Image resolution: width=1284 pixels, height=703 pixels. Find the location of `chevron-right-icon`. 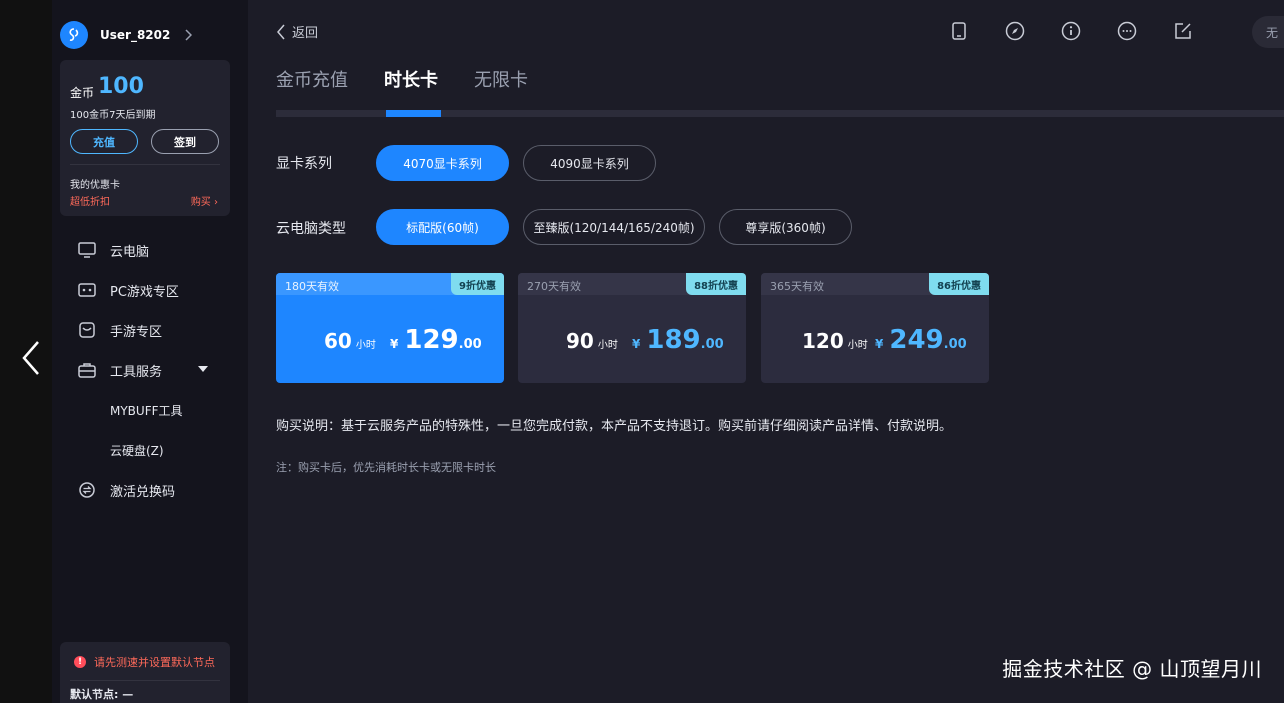

chevron-right-icon is located at coordinates (189, 35).